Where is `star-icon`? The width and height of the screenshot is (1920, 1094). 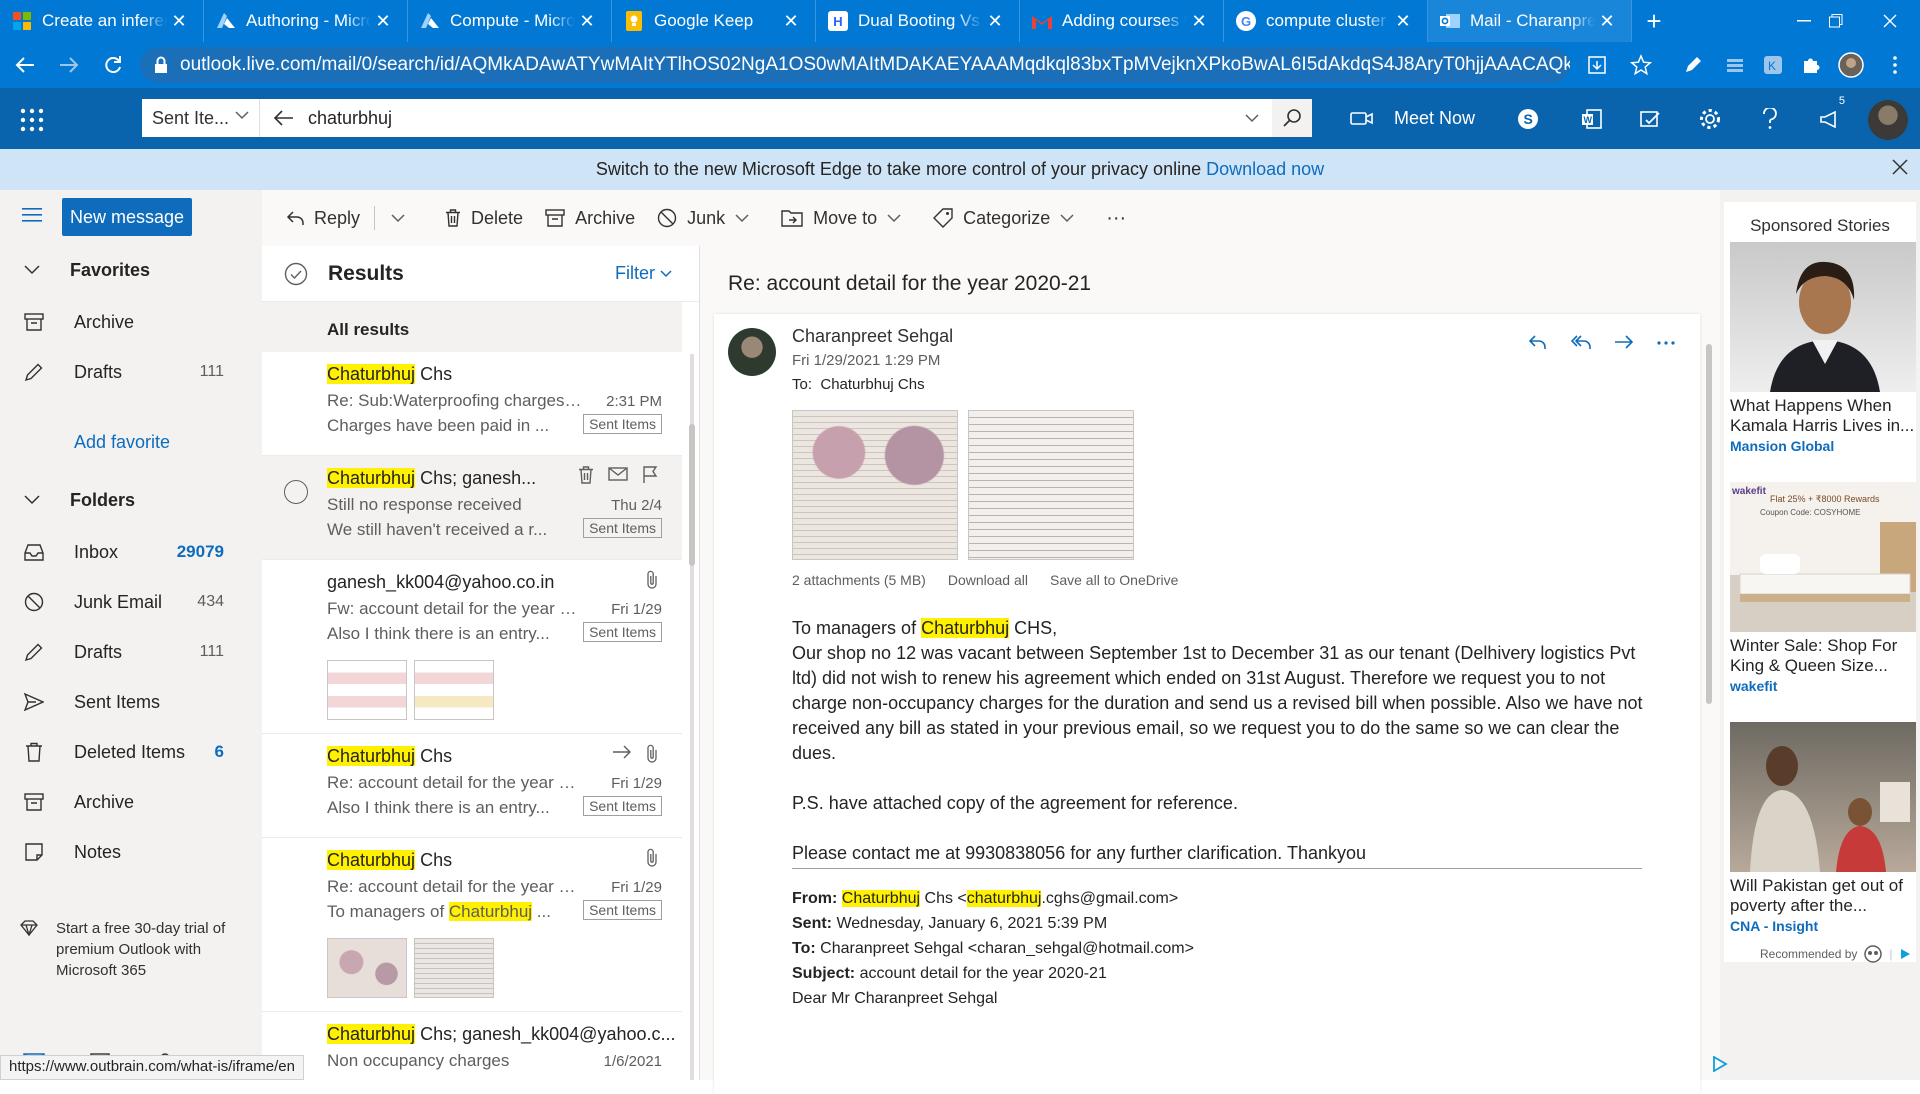
star-icon is located at coordinates (1641, 65).